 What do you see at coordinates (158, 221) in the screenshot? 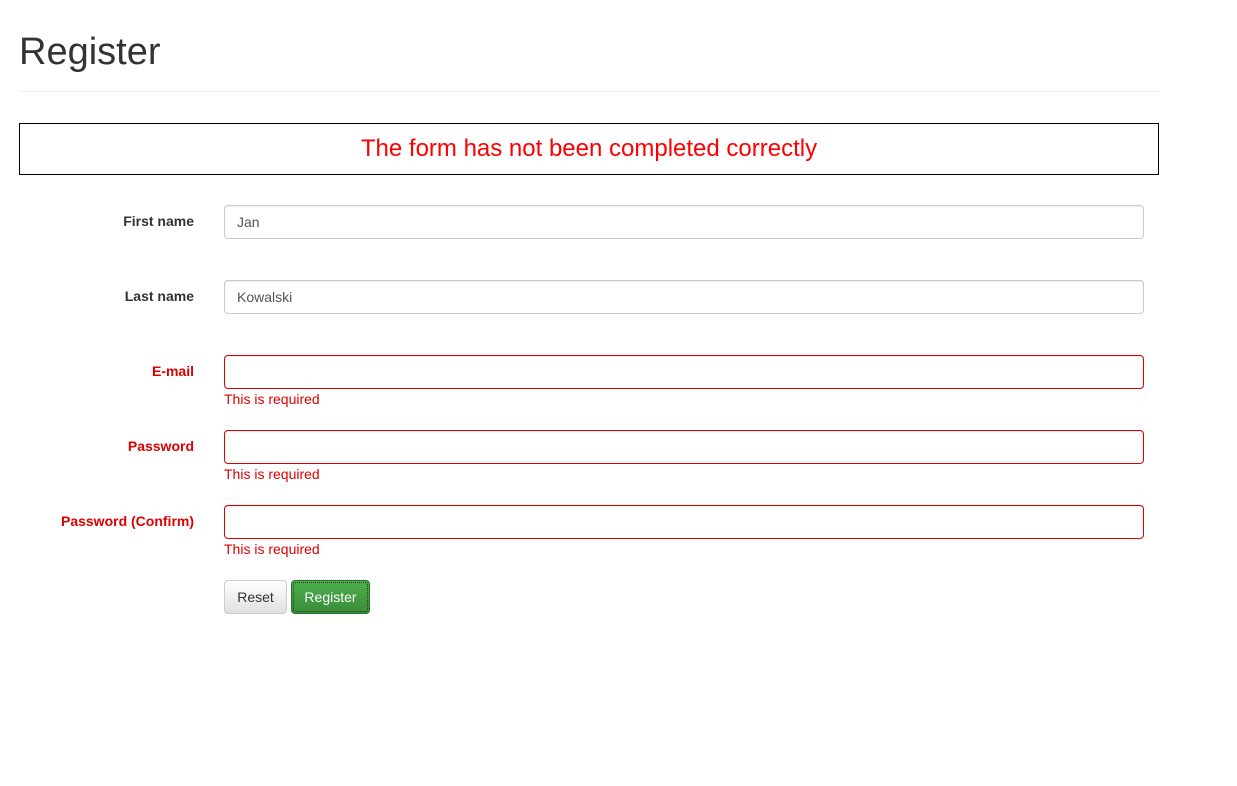
I see `first-name-label: First name` at bounding box center [158, 221].